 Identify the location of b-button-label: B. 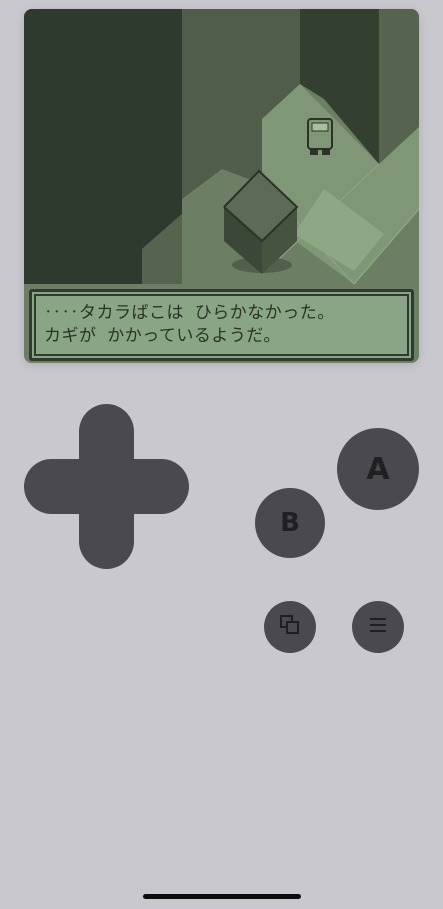
(290, 523).